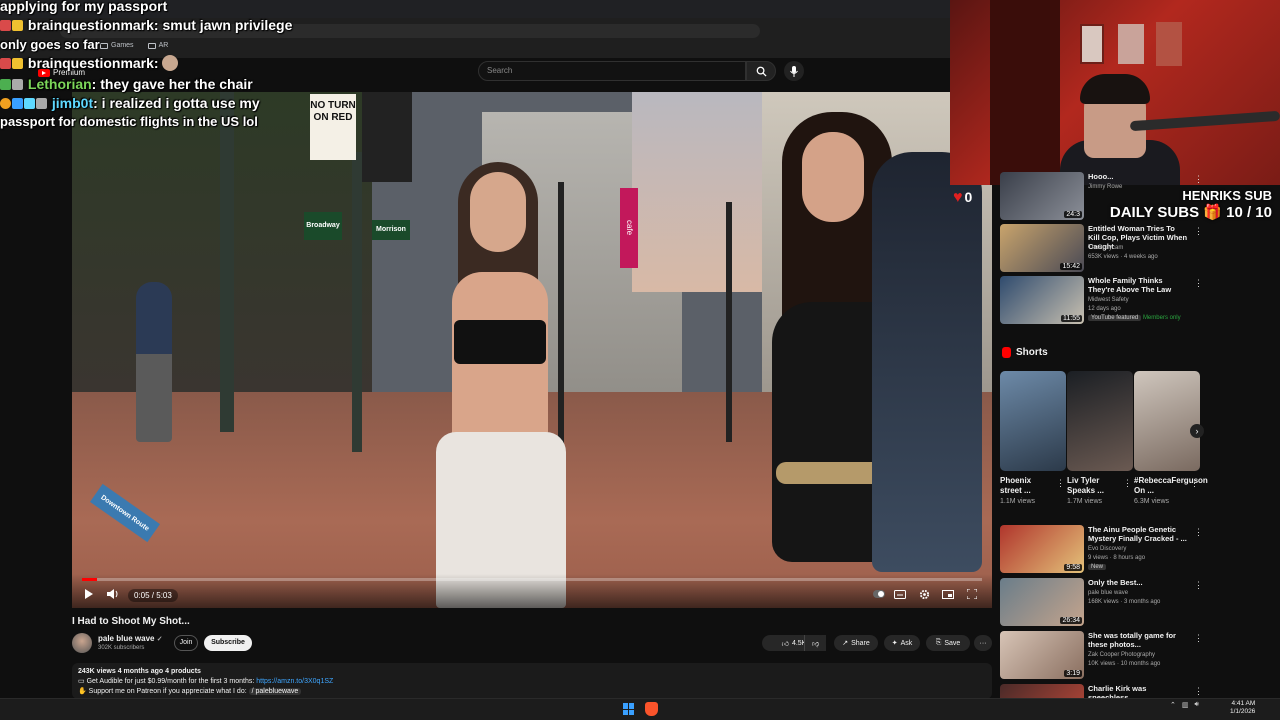 The height and width of the screenshot is (720, 1280). What do you see at coordinates (1204, 121) in the screenshot?
I see `cam-microphone-arm` at bounding box center [1204, 121].